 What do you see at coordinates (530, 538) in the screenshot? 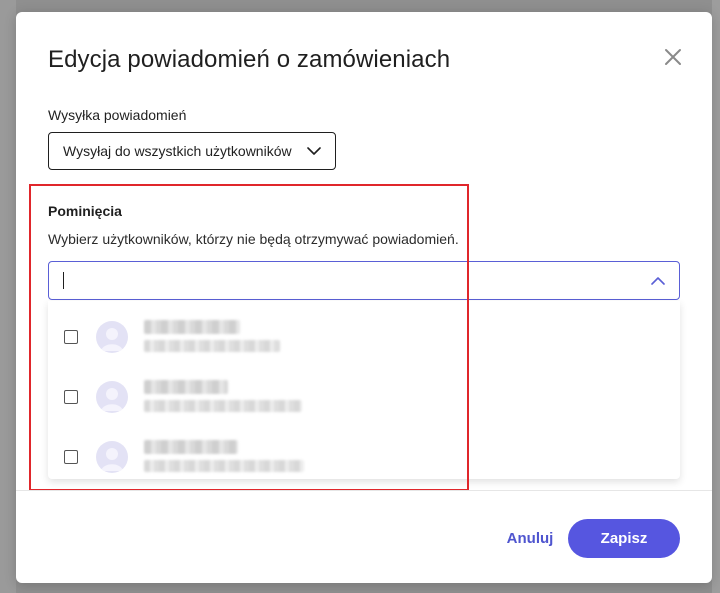
I see `cancel-button: Anuluj` at bounding box center [530, 538].